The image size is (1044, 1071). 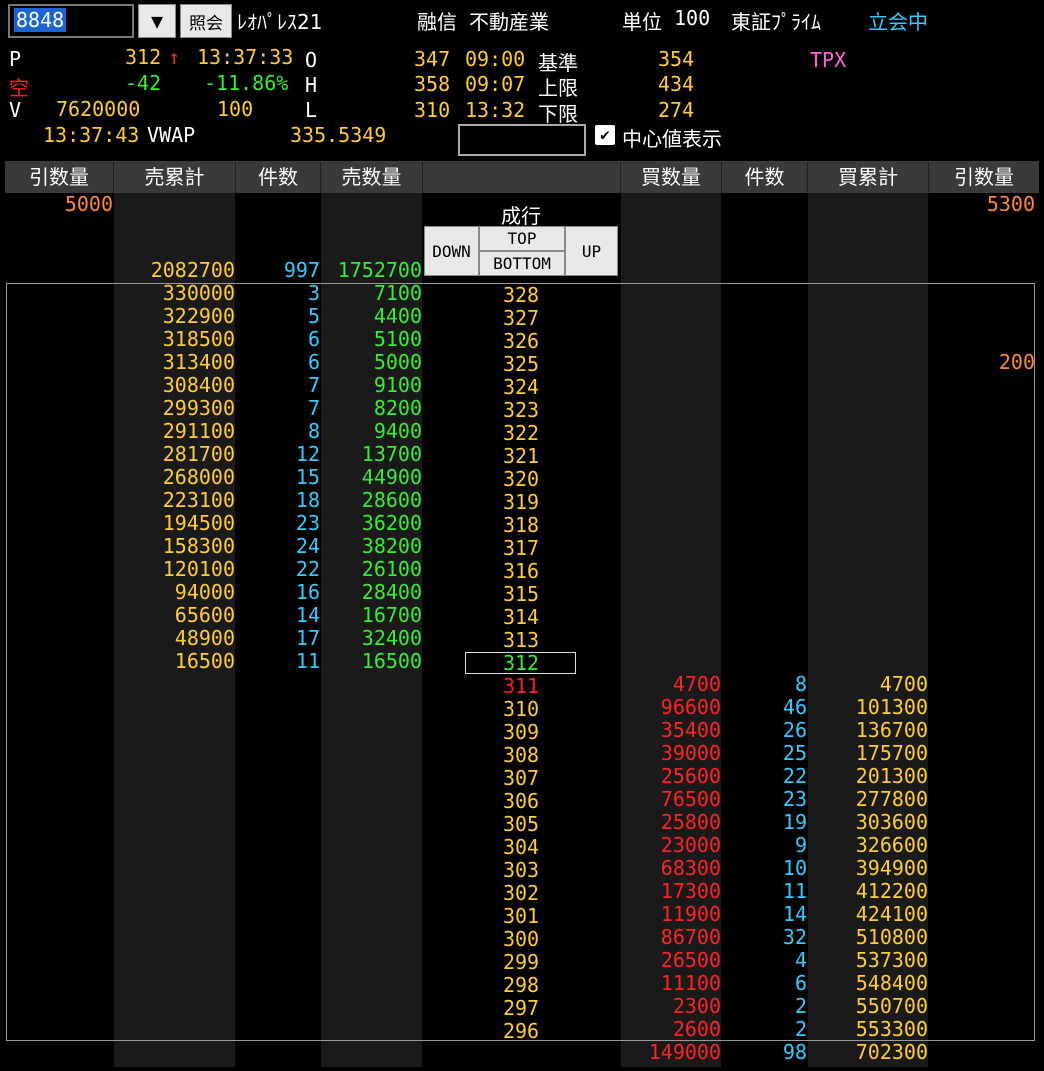 I want to click on bid-qty: 17300, so click(x=671, y=891).